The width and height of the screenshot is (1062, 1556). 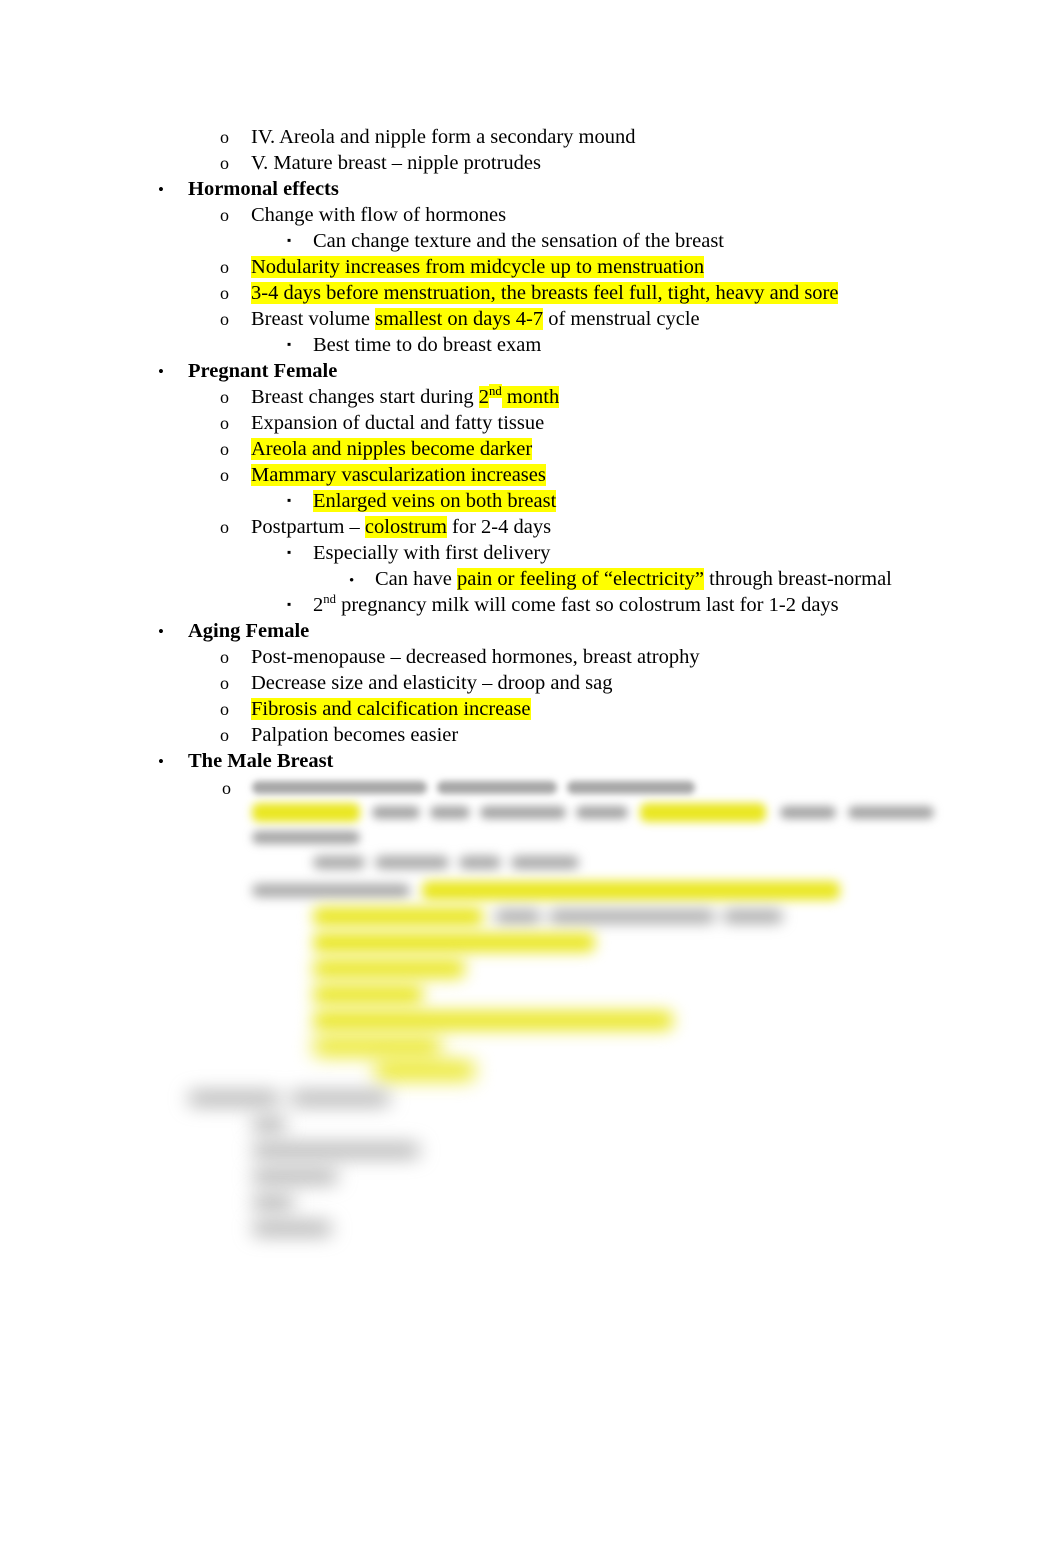 I want to click on outline-item-text: Best time to do breast exam, so click(x=427, y=345).